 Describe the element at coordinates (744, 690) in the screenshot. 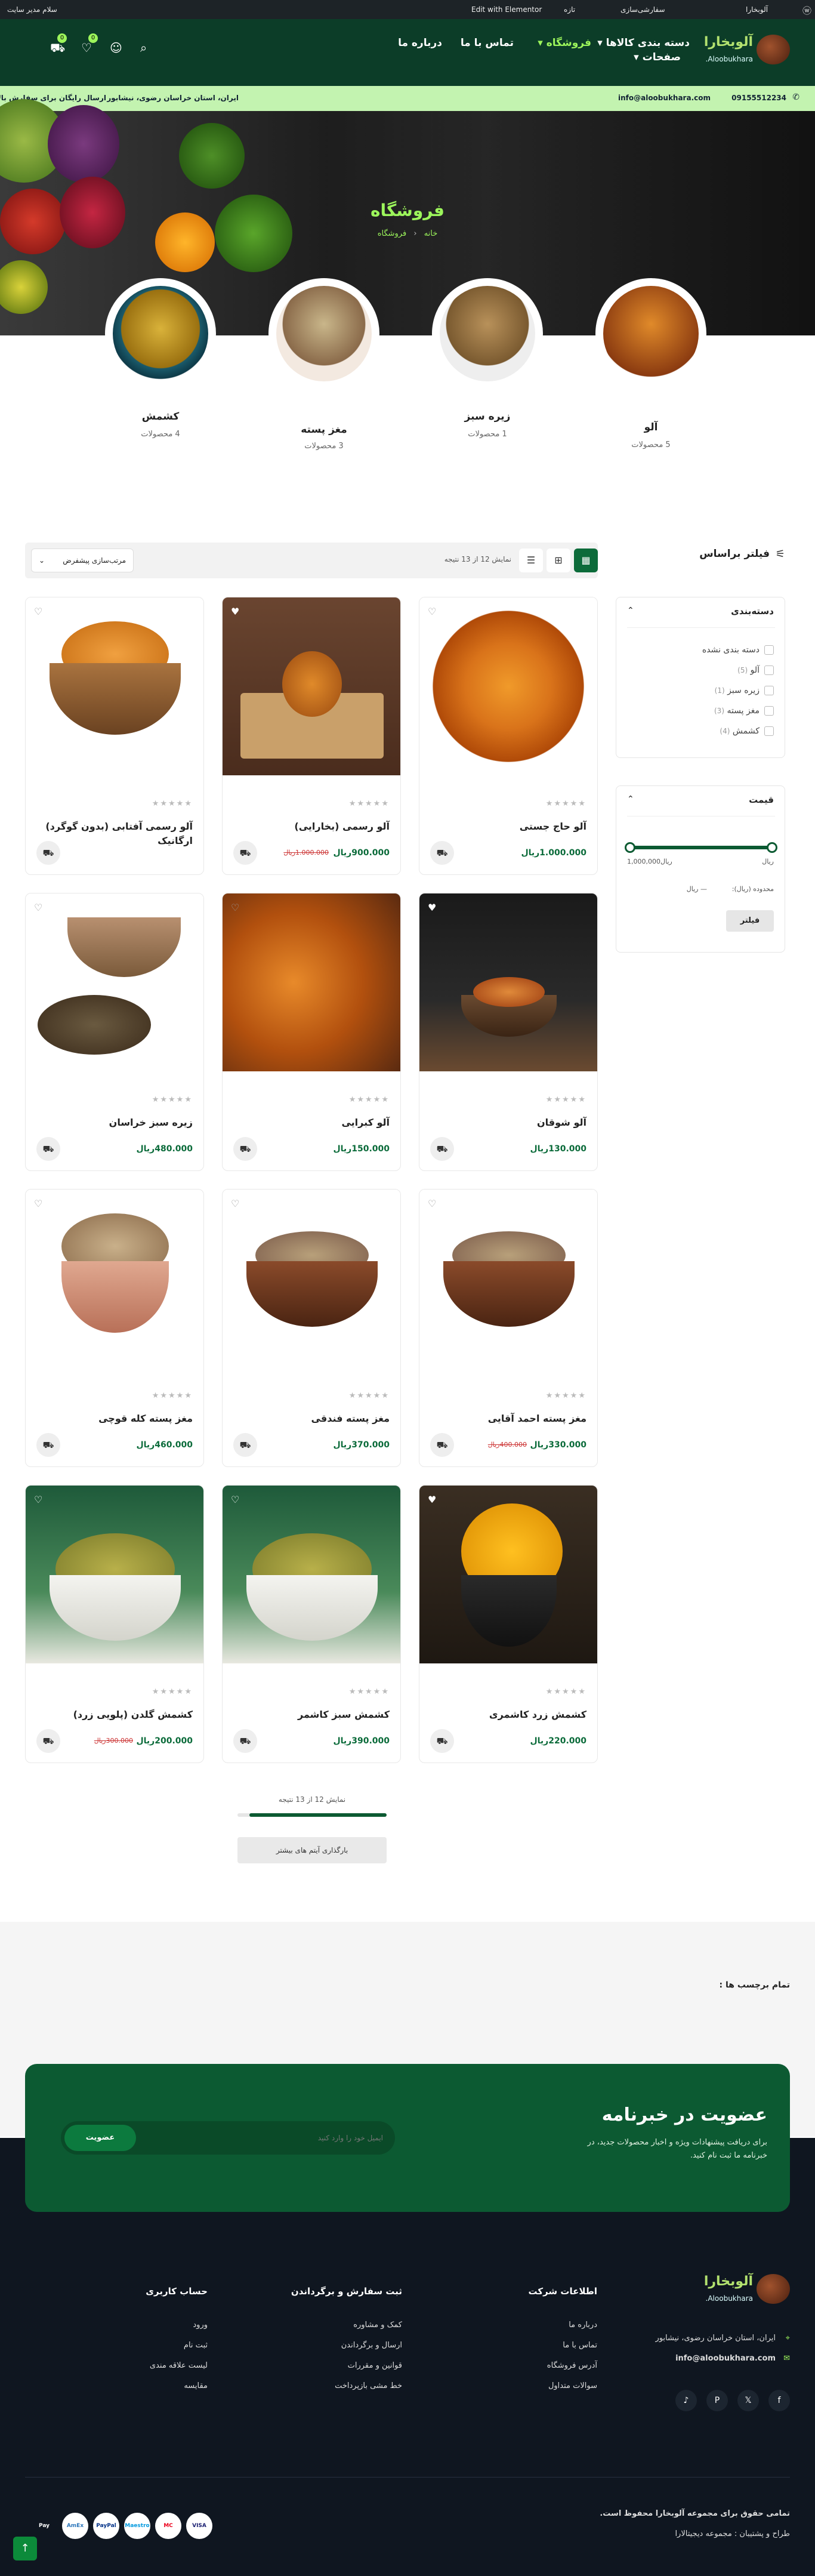

I see `filter-cat-option: زیره سبز (1)` at that location.